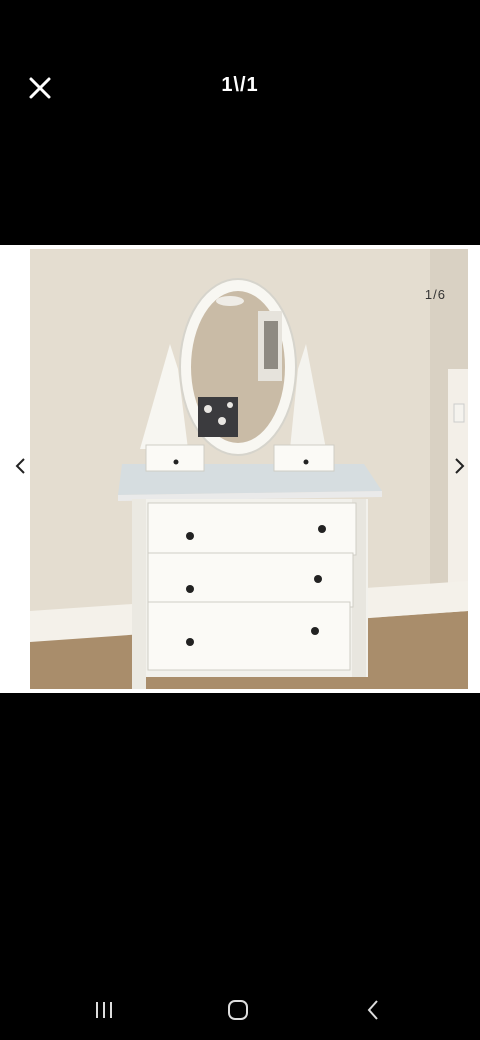 This screenshot has height=1040, width=480. I want to click on image-counter: 1\/1, so click(240, 85).